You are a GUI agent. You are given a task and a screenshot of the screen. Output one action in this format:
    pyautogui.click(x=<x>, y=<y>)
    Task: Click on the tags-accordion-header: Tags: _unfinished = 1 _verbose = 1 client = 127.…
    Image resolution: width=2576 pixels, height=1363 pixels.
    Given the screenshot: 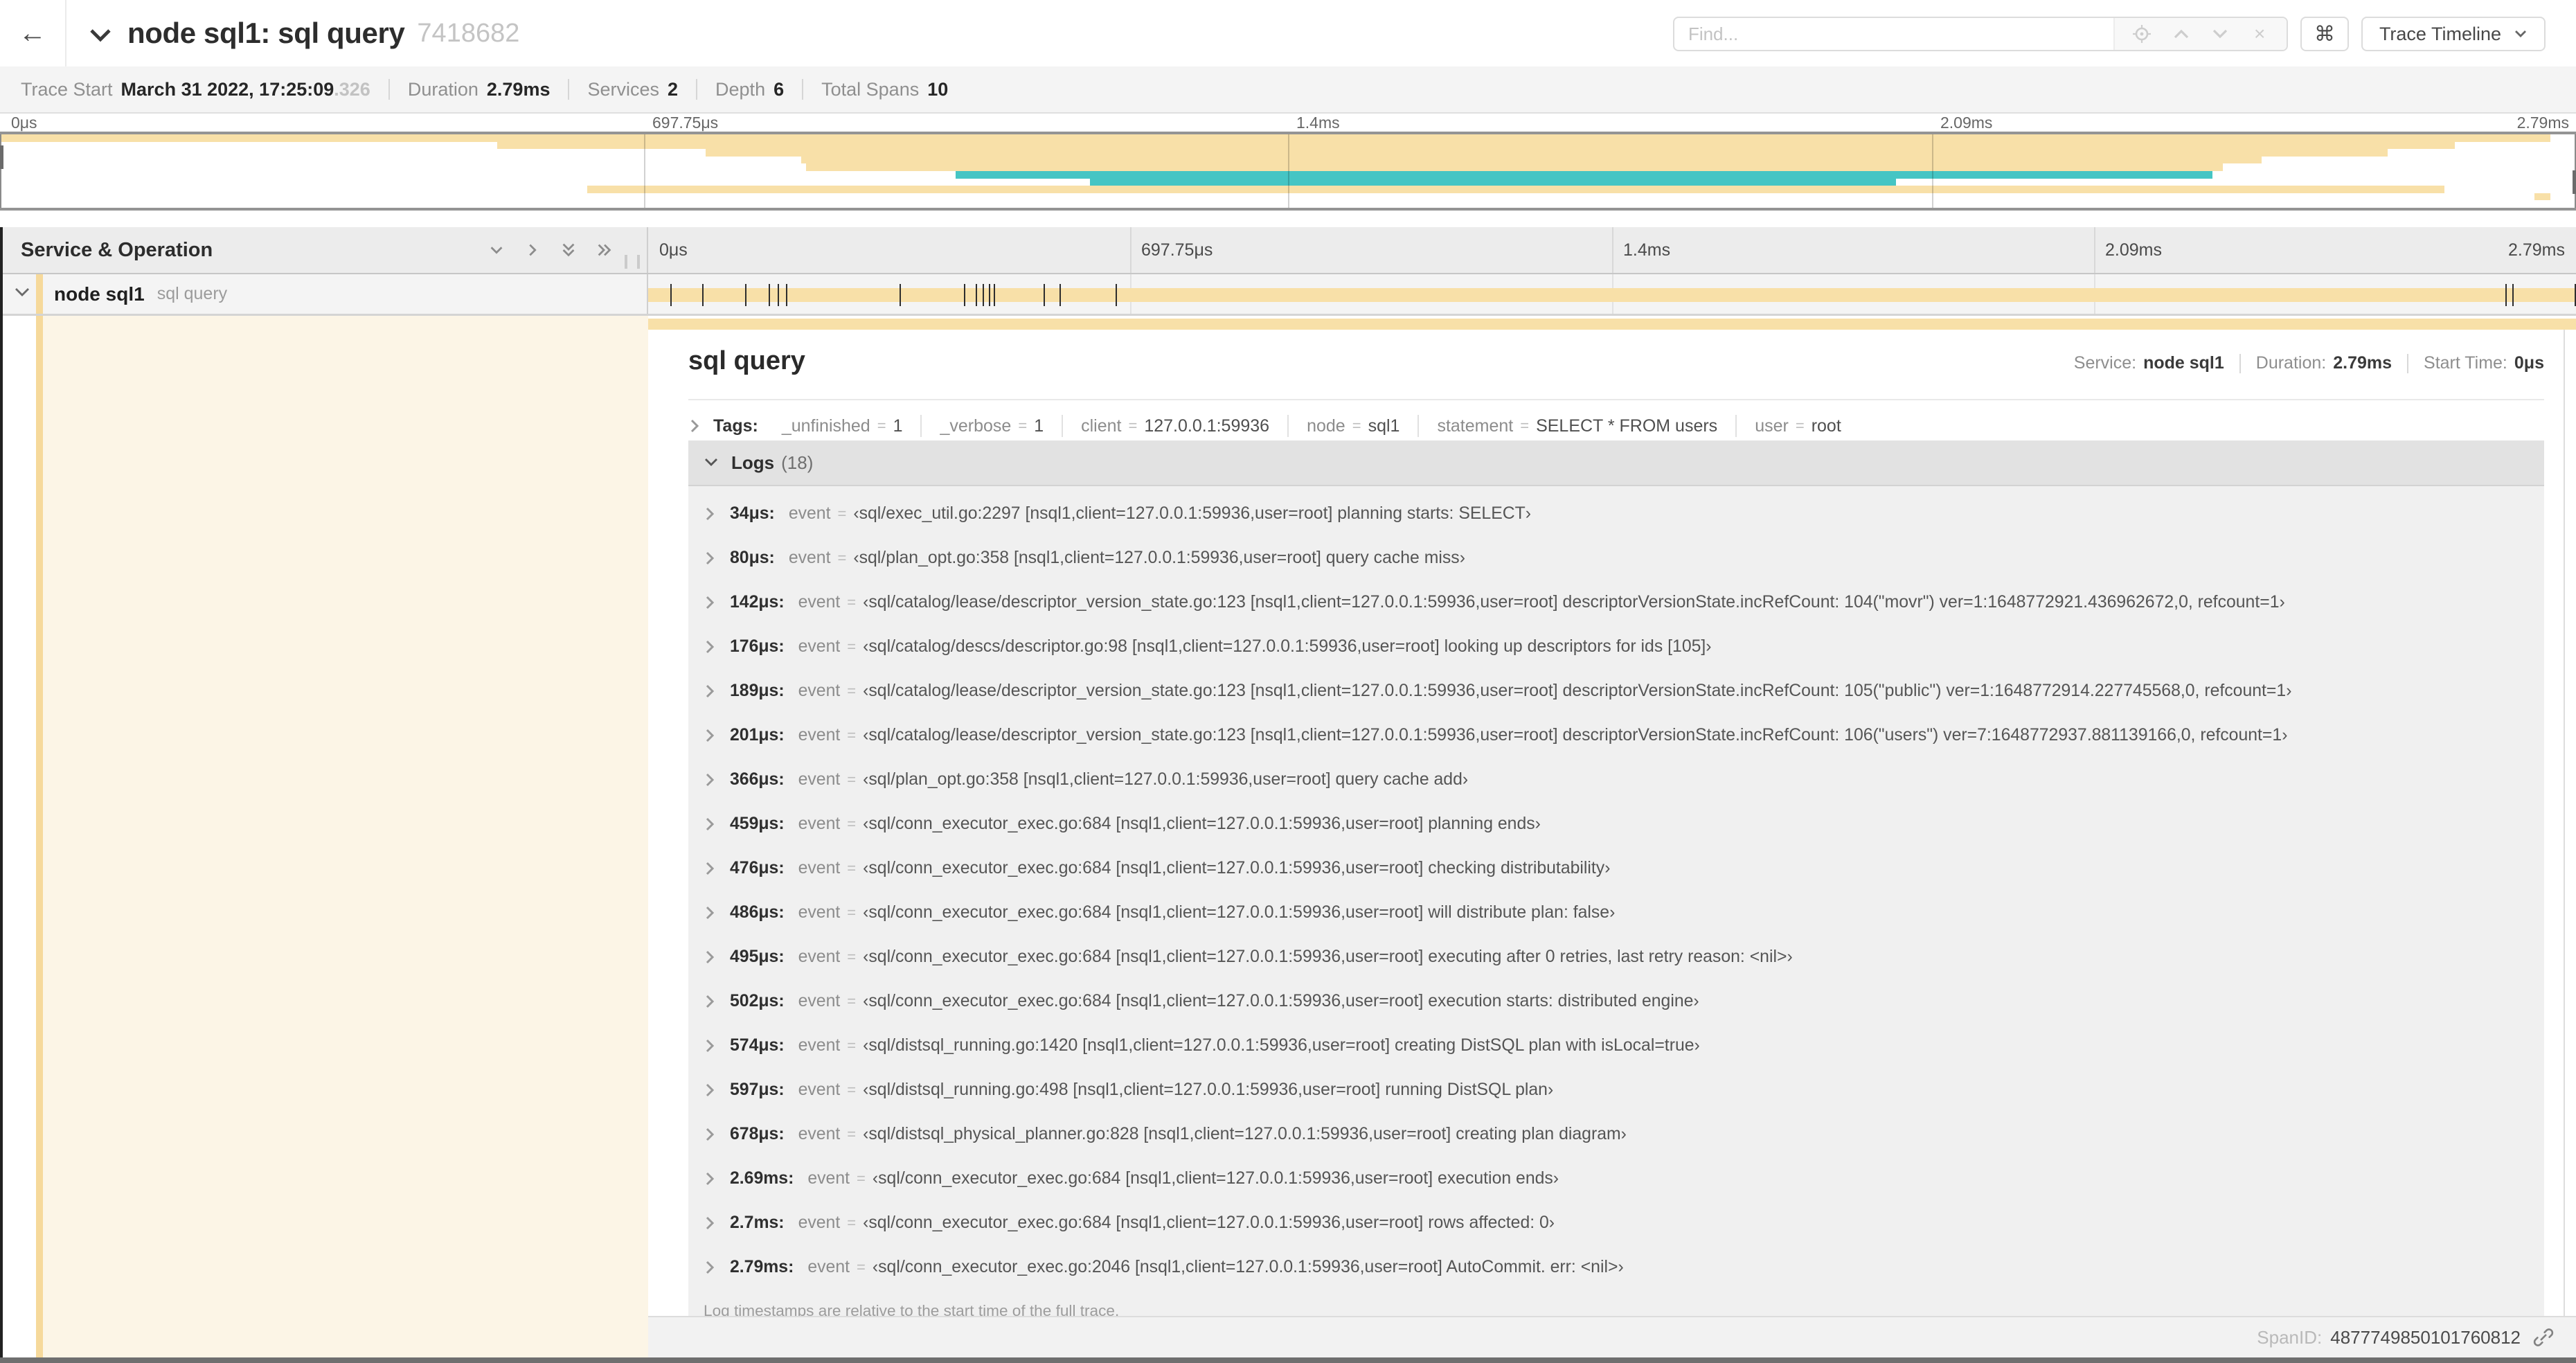 What is the action you would take?
    pyautogui.click(x=1616, y=426)
    